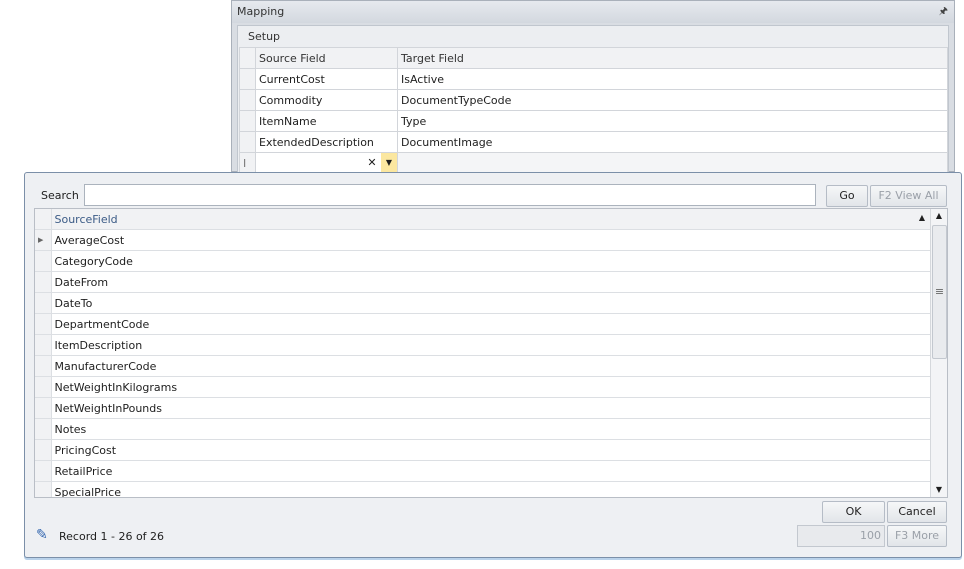  Describe the element at coordinates (247, 163) in the screenshot. I see `text-cursor-icon: I` at that location.